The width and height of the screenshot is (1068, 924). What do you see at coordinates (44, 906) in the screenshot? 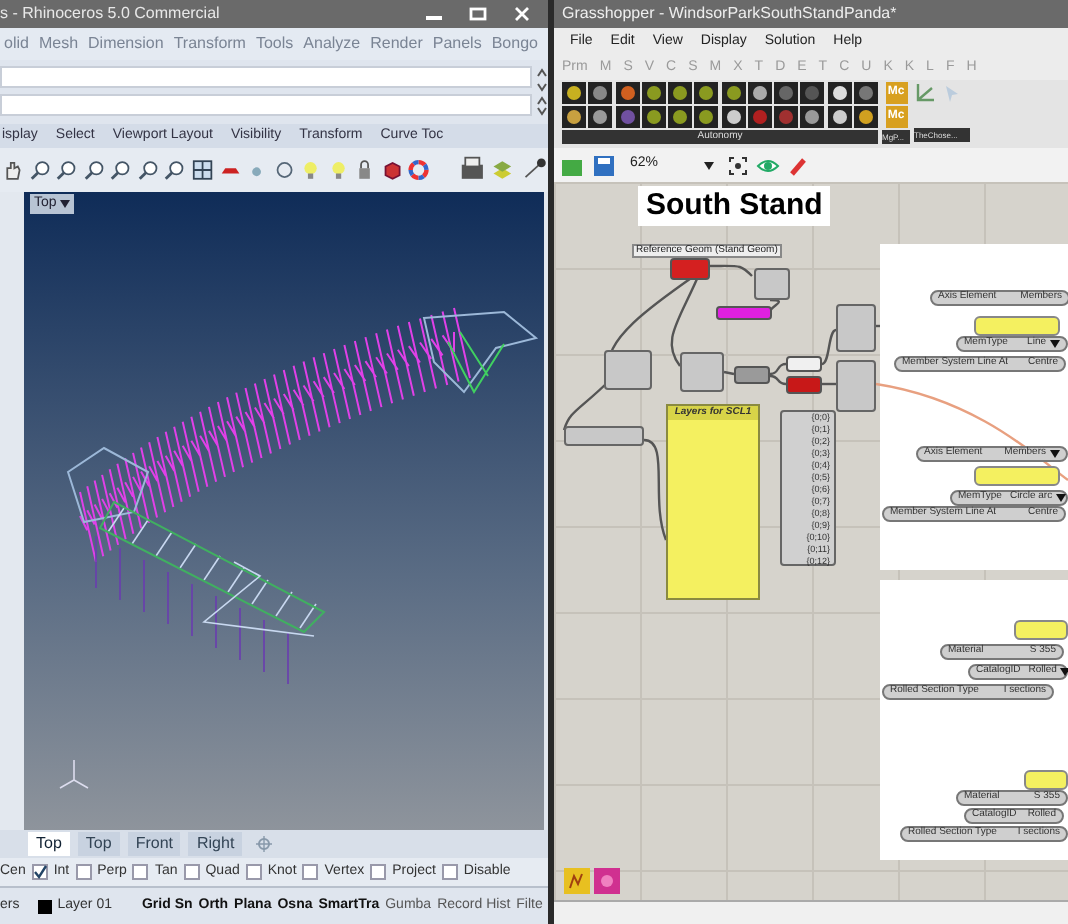
I see `layer-swatch` at bounding box center [44, 906].